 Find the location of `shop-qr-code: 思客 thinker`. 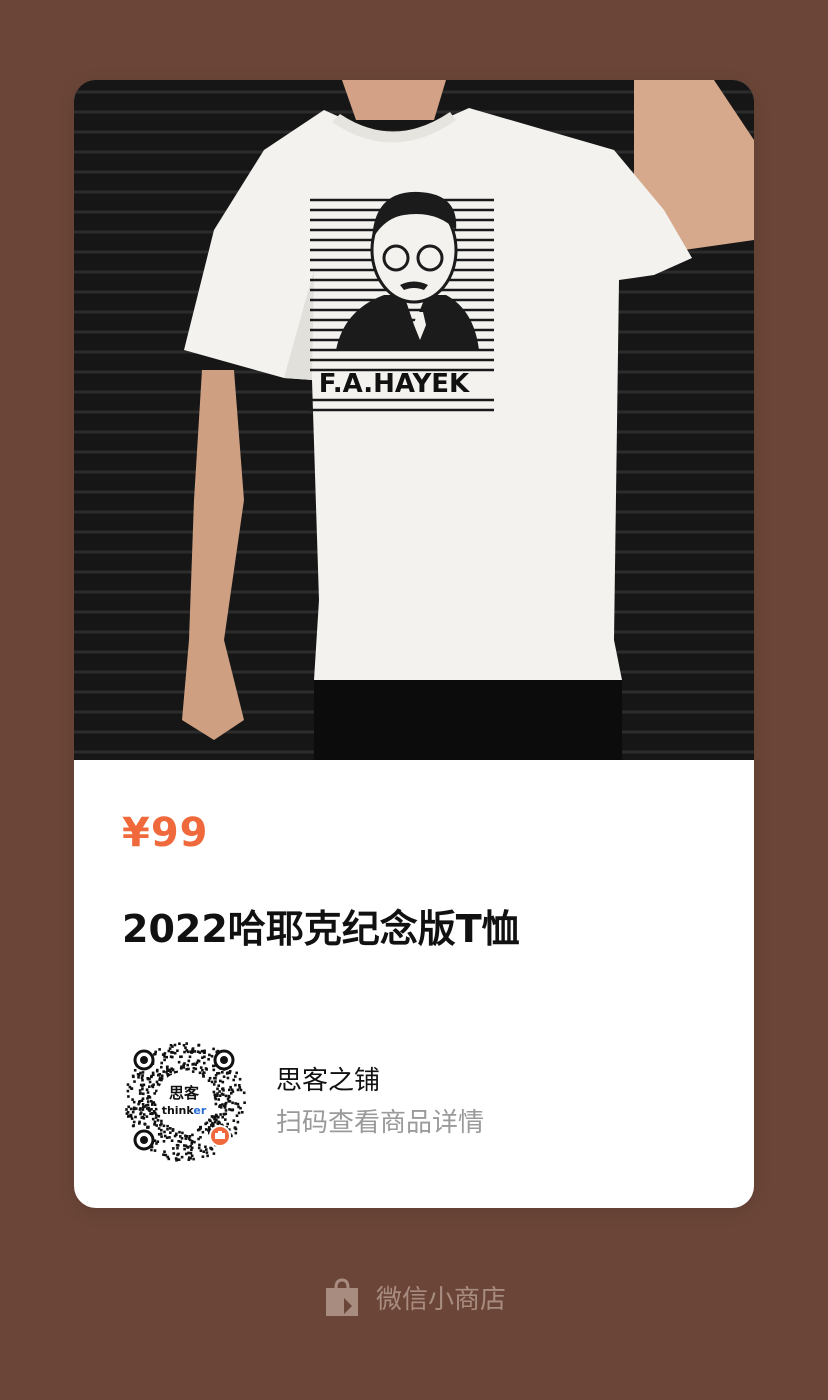

shop-qr-code: 思客 thinker is located at coordinates (184, 1100).